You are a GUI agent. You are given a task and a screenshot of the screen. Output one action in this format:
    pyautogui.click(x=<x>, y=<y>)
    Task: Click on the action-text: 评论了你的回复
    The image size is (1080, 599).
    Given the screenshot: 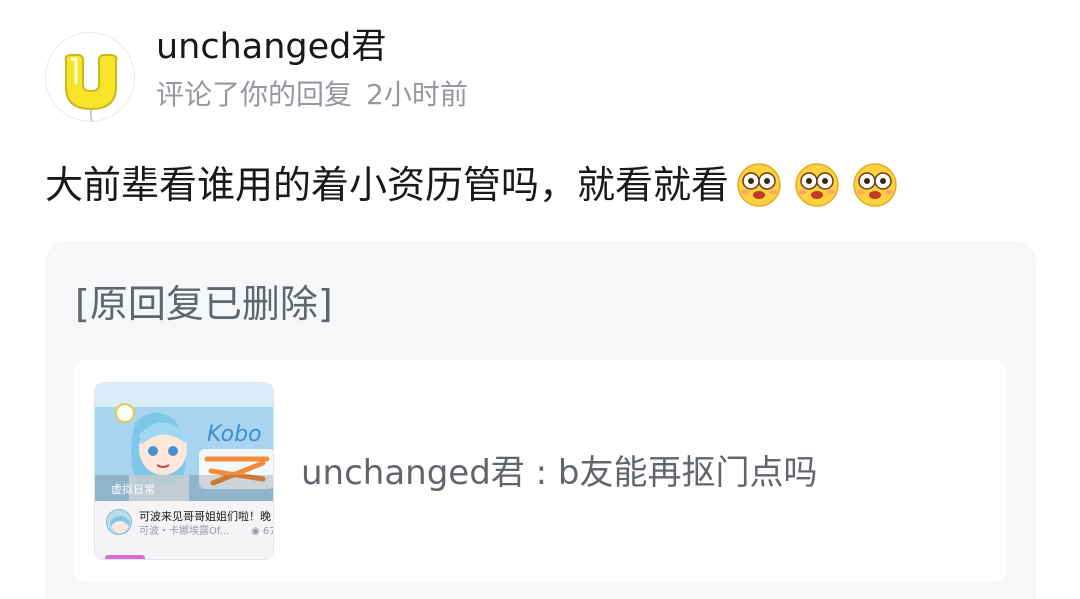 What is the action you would take?
    pyautogui.click(x=254, y=94)
    